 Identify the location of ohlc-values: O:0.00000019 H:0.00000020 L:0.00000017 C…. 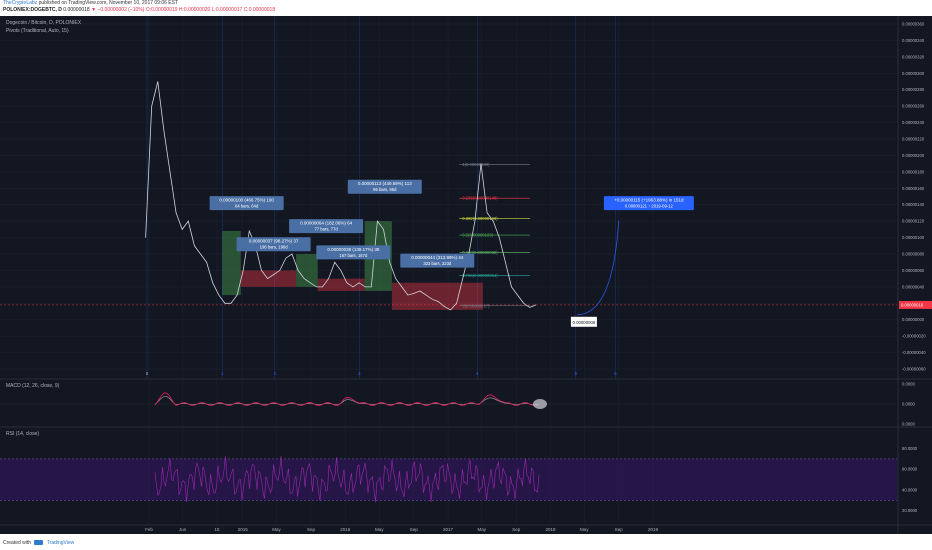
(210, 10).